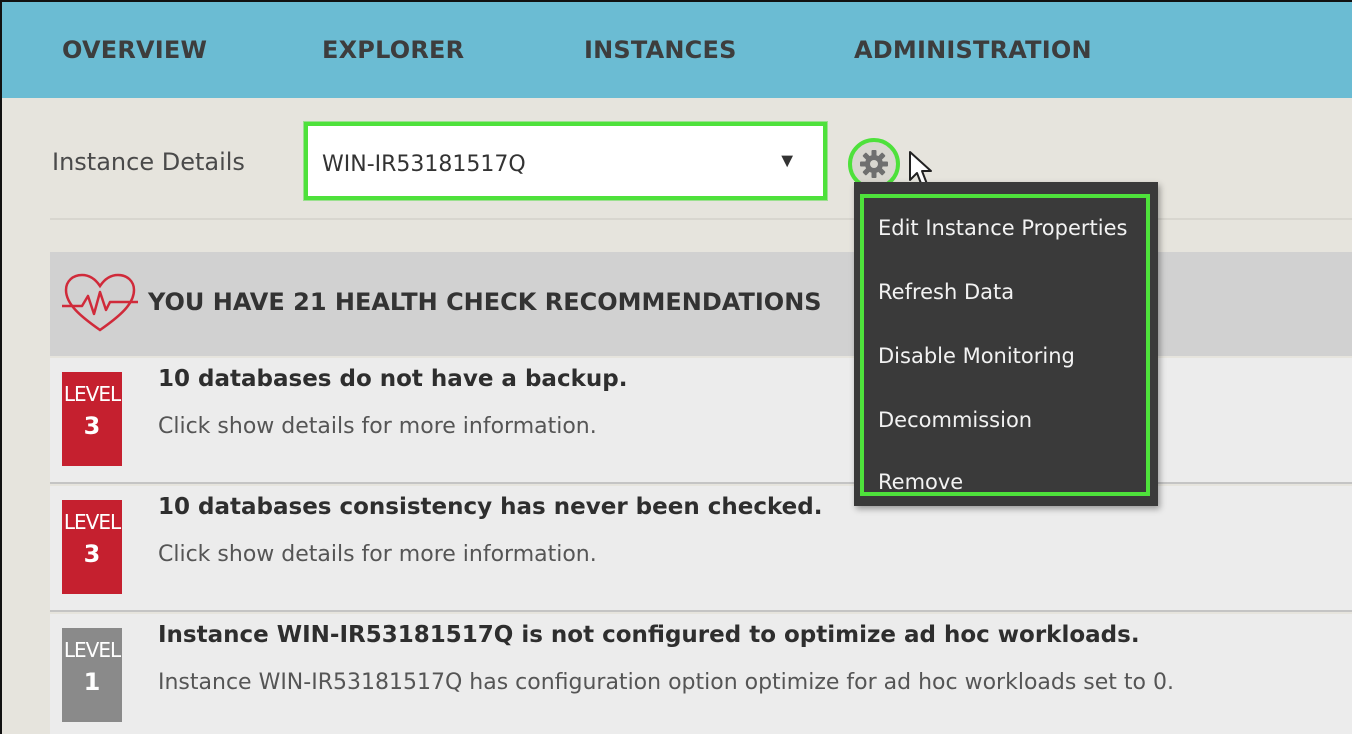 Image resolution: width=1352 pixels, height=734 pixels. I want to click on nav-explorer: EXPLORER, so click(393, 50).